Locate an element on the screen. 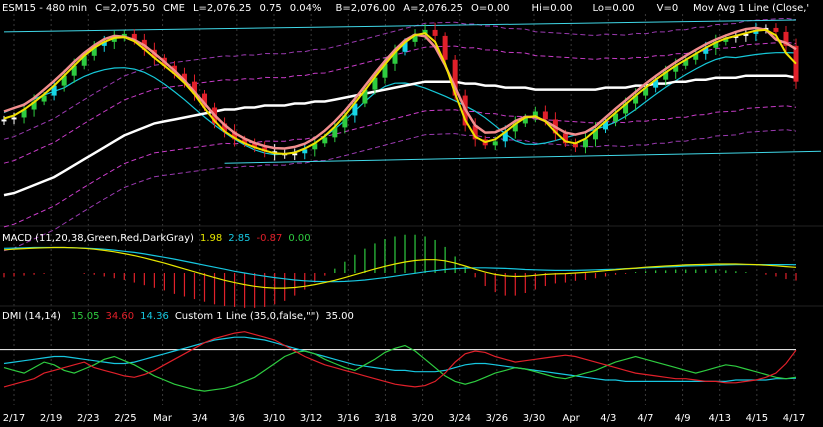 This screenshot has height=427, width=823. x-tick-label: 4/15 is located at coordinates (757, 418).